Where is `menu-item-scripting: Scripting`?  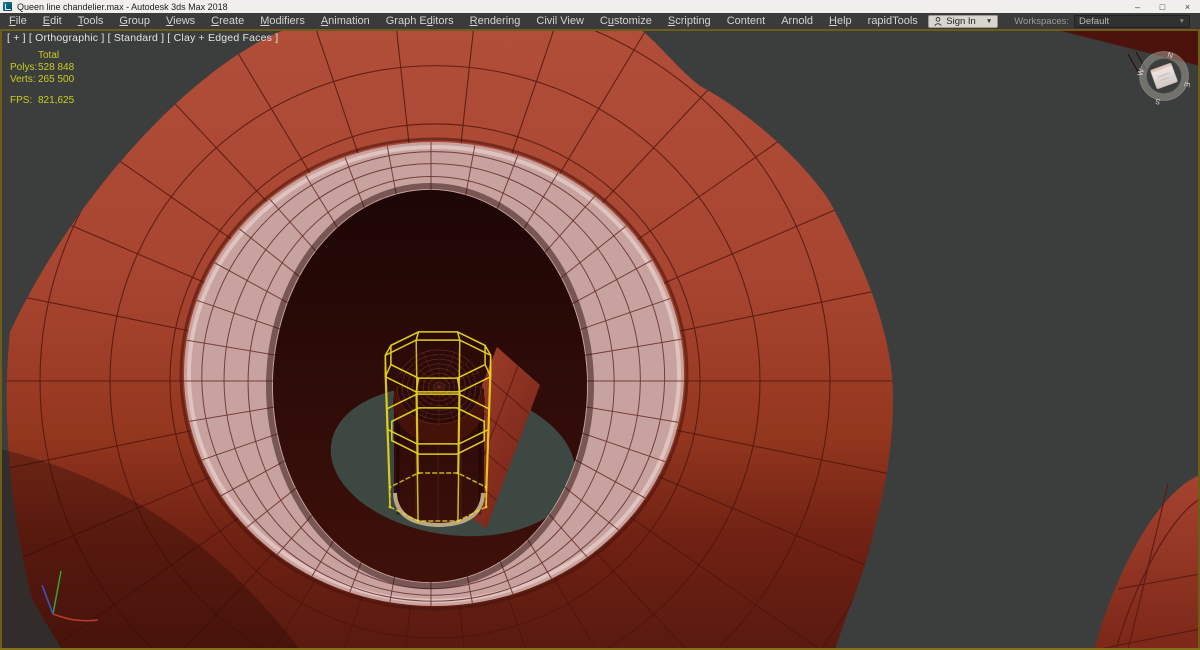
menu-item-scripting: Scripting is located at coordinates (689, 21).